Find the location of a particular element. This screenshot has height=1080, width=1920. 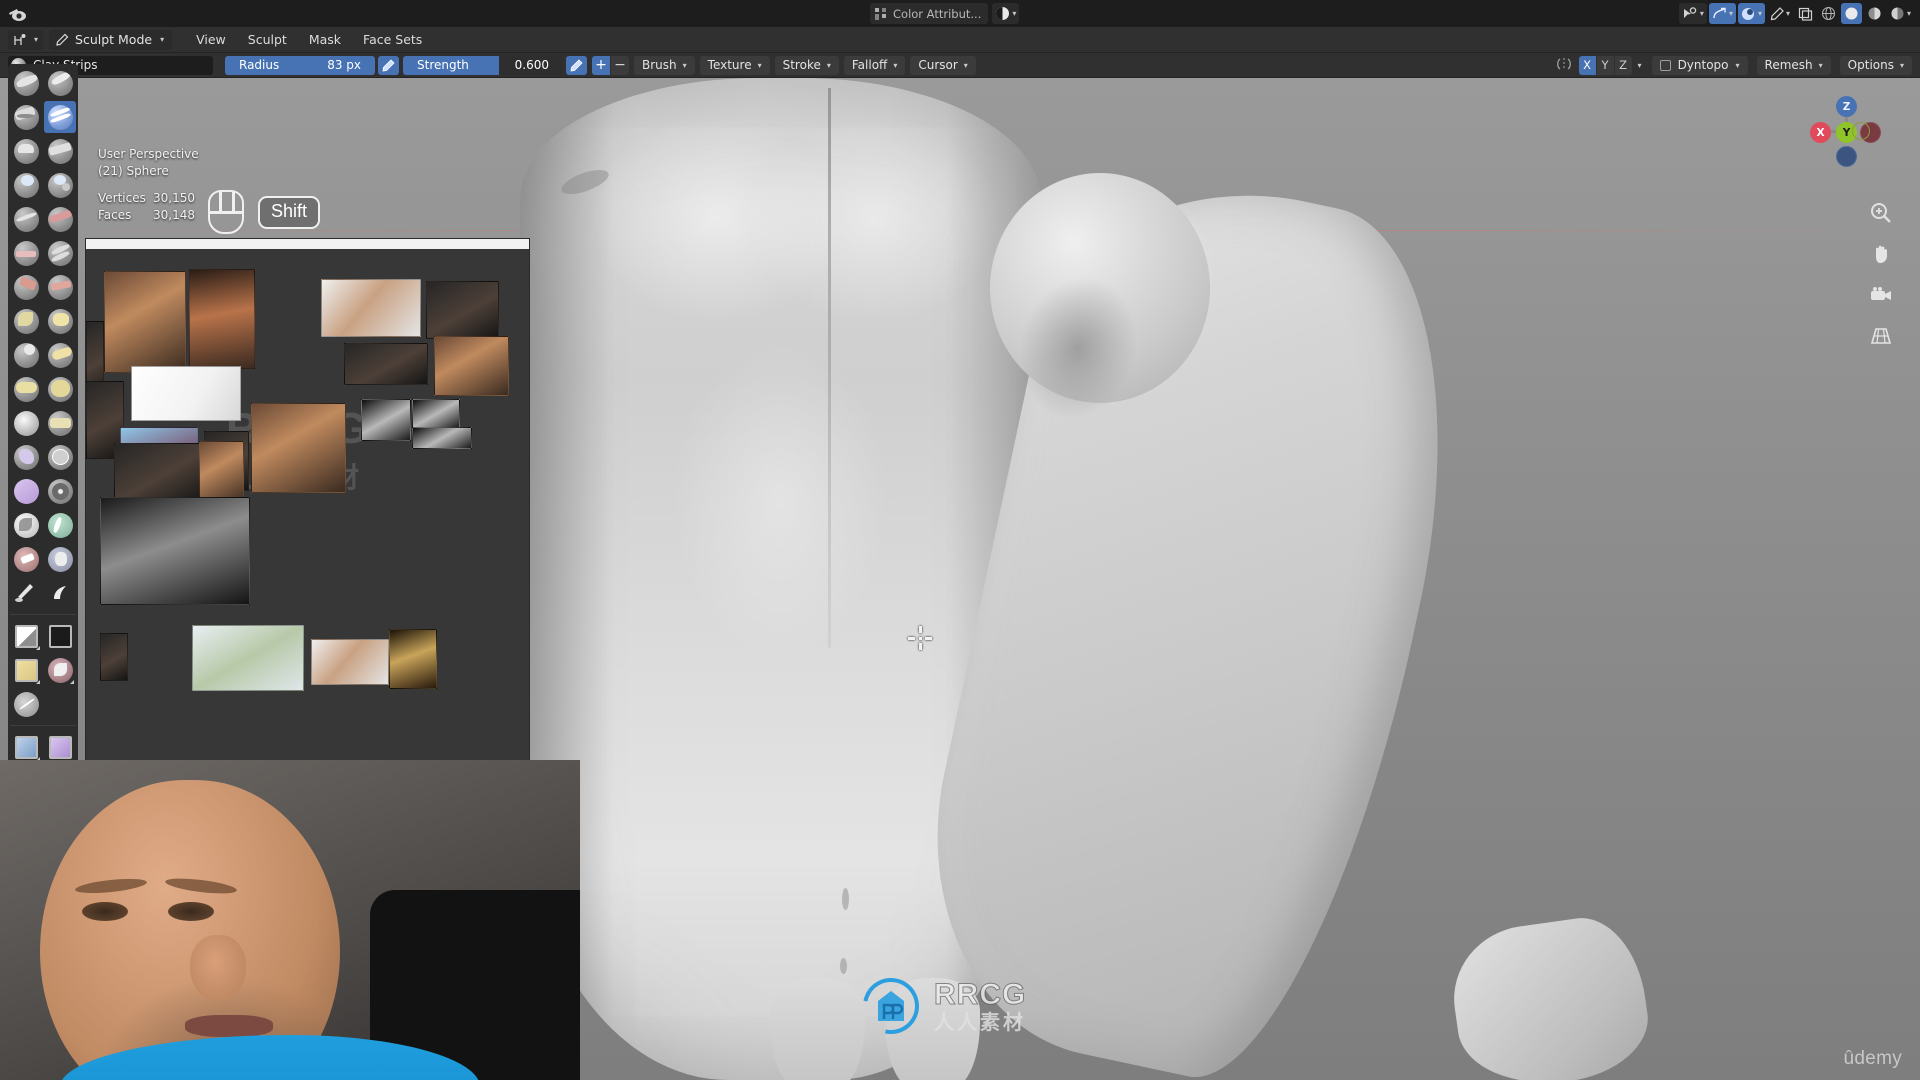

symmetry-chevron-down-icon: ▾ is located at coordinates (1640, 65).